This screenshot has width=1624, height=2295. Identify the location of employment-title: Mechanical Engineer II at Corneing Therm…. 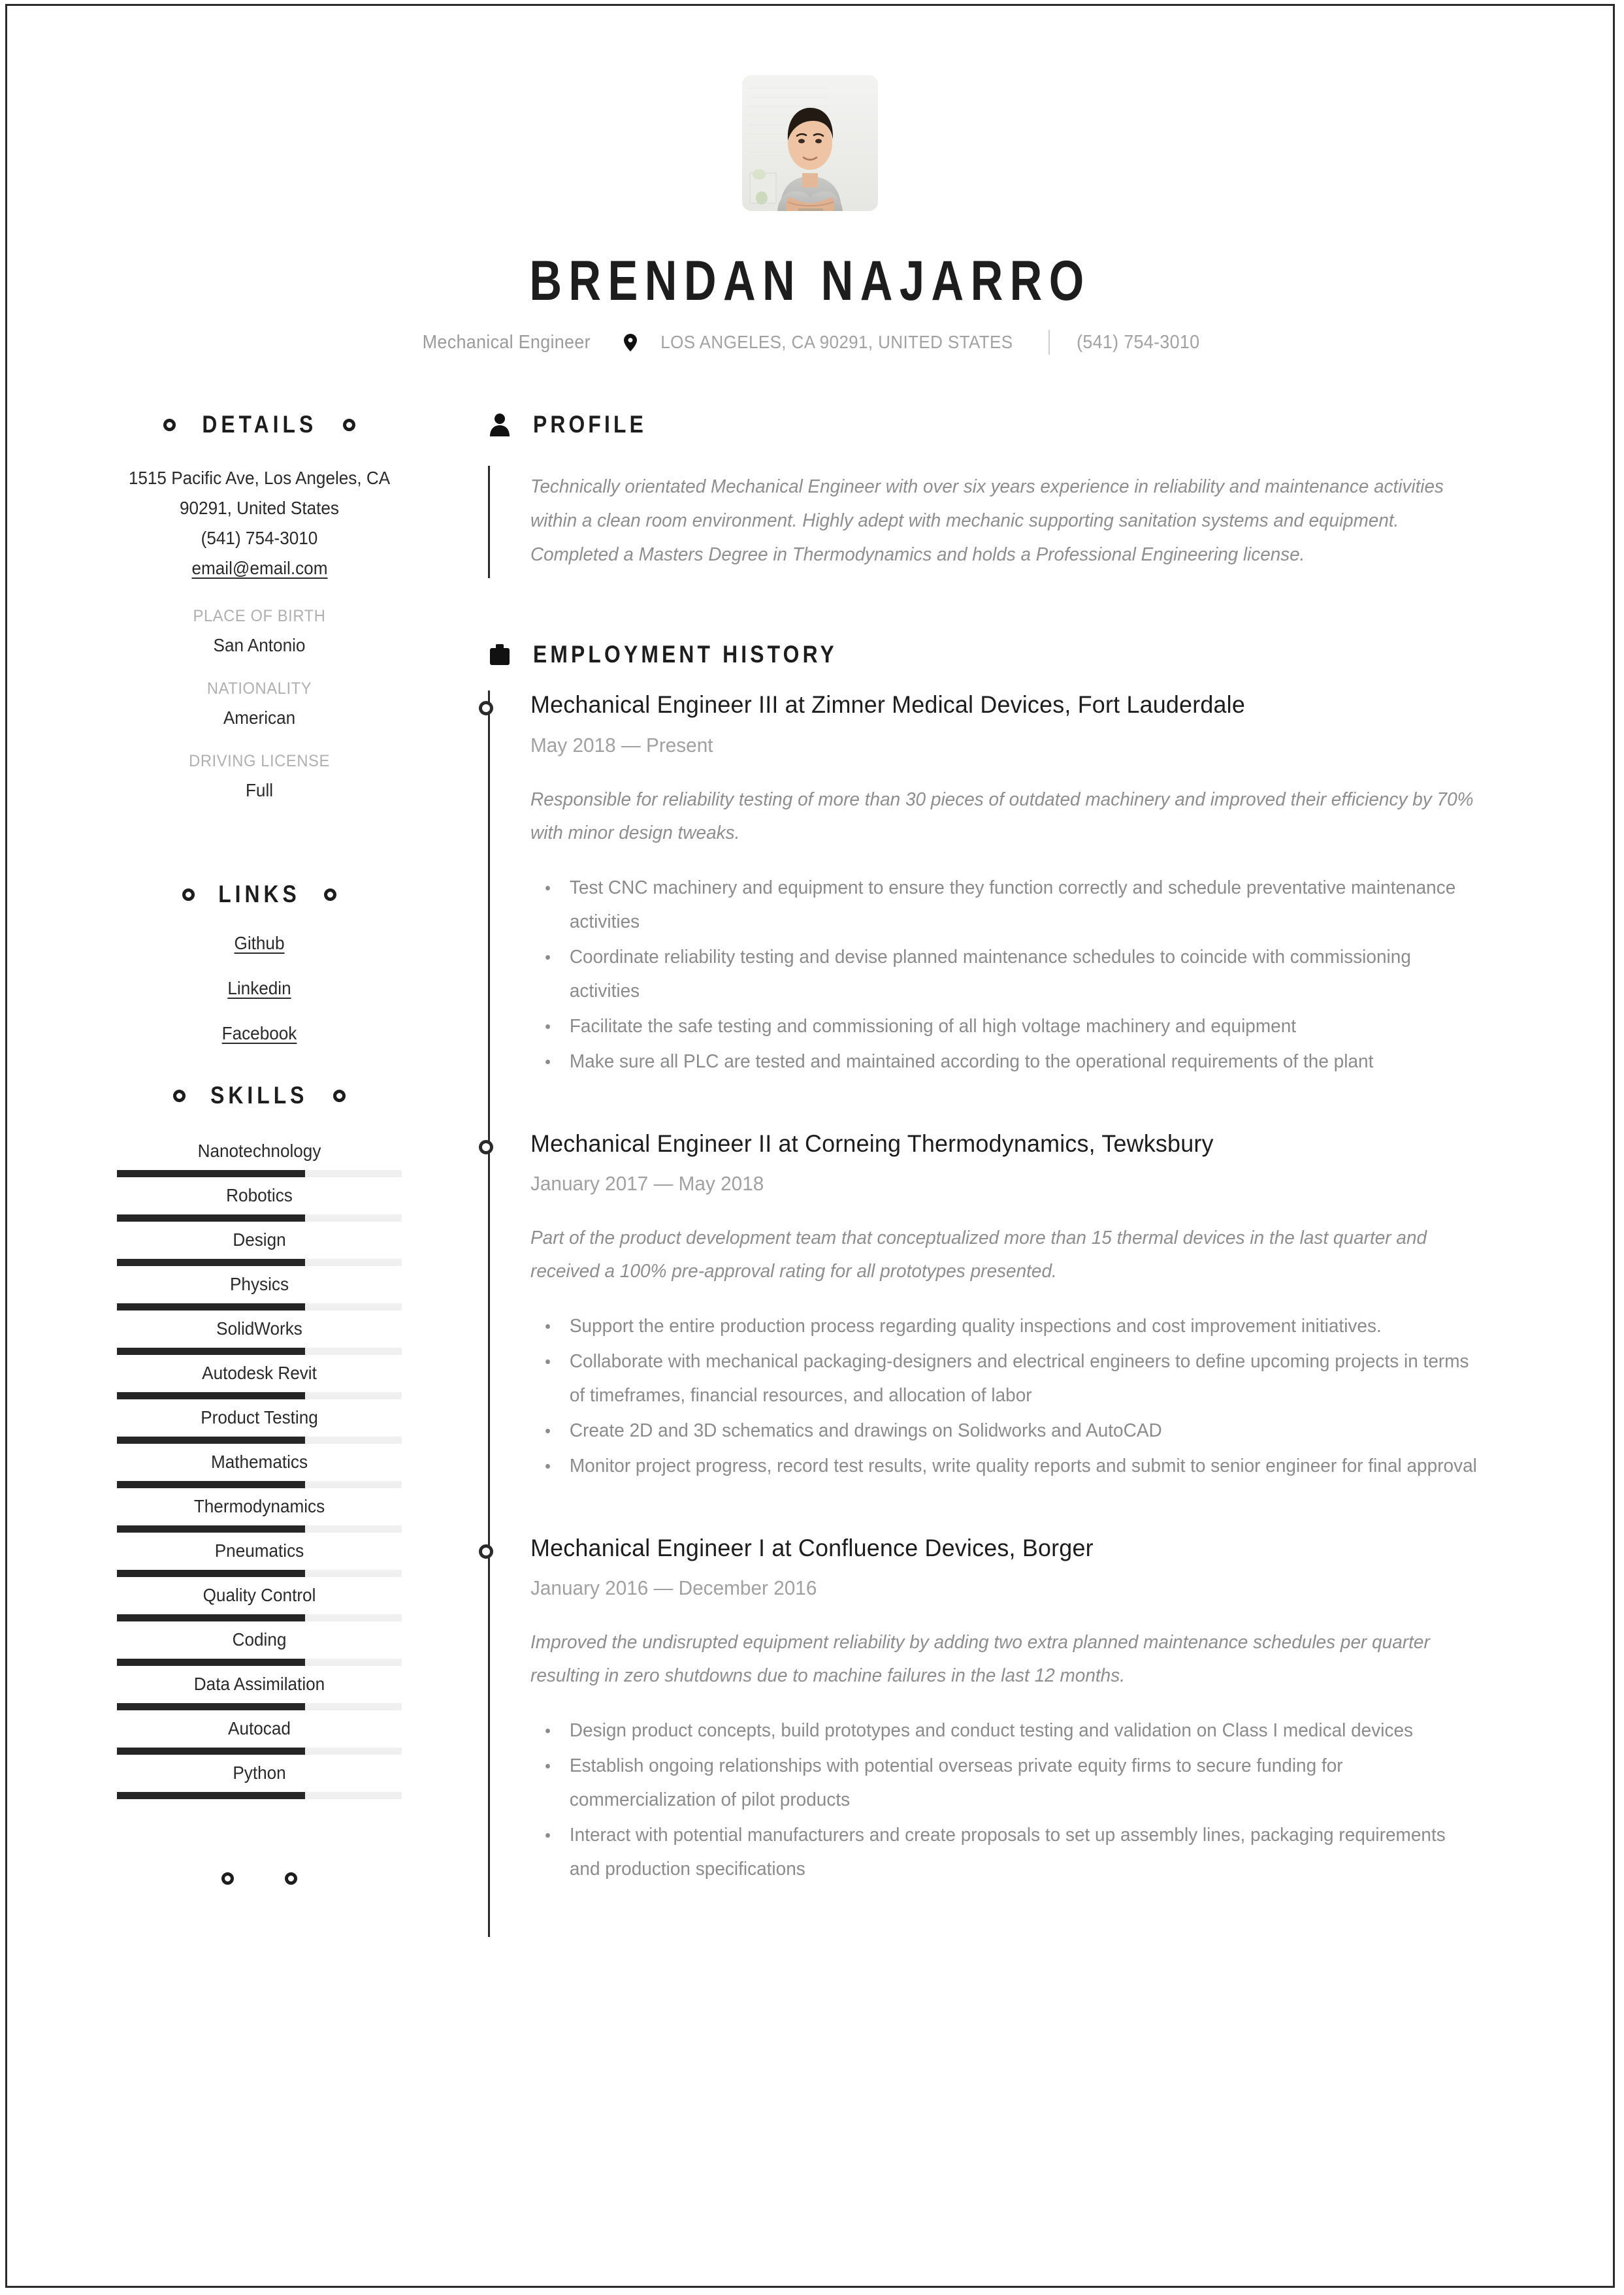
(872, 1143).